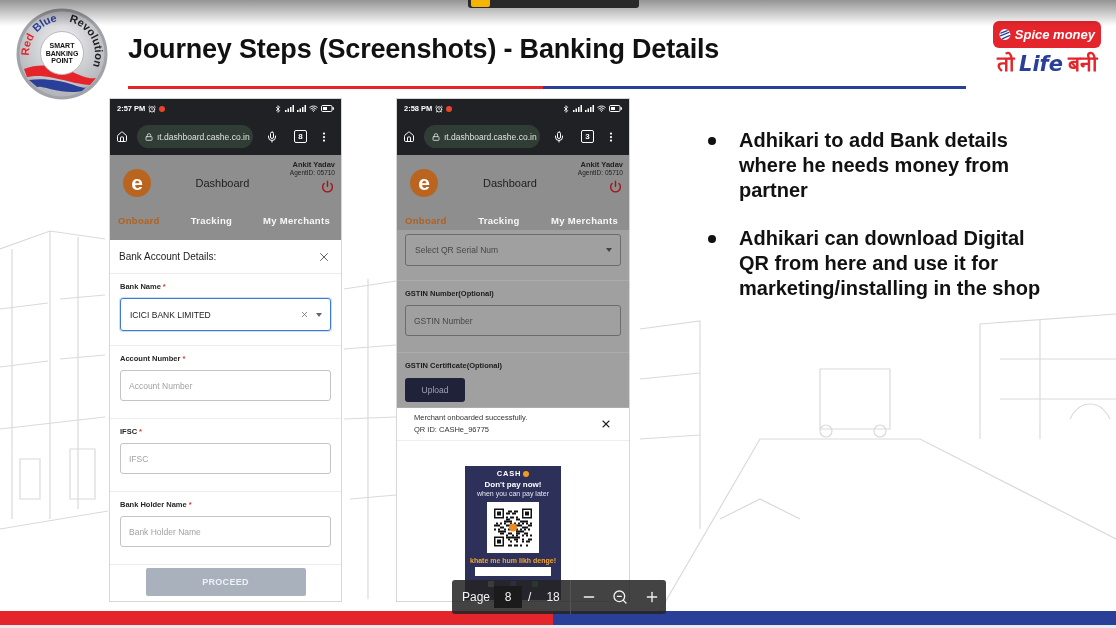  What do you see at coordinates (587, 136) in the screenshot?
I see `tabs-button: 3` at bounding box center [587, 136].